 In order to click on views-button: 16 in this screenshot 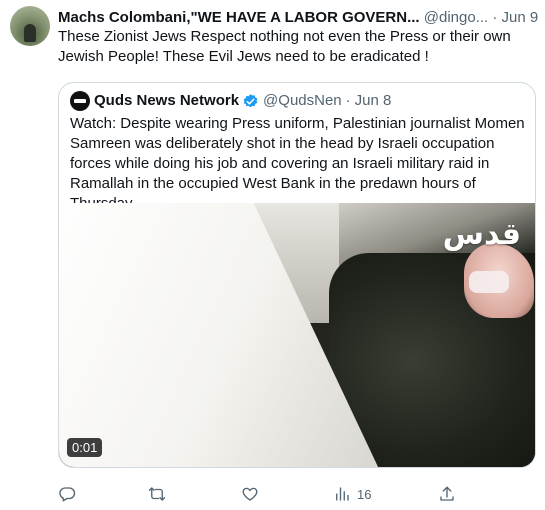, I will do `click(352, 494)`.